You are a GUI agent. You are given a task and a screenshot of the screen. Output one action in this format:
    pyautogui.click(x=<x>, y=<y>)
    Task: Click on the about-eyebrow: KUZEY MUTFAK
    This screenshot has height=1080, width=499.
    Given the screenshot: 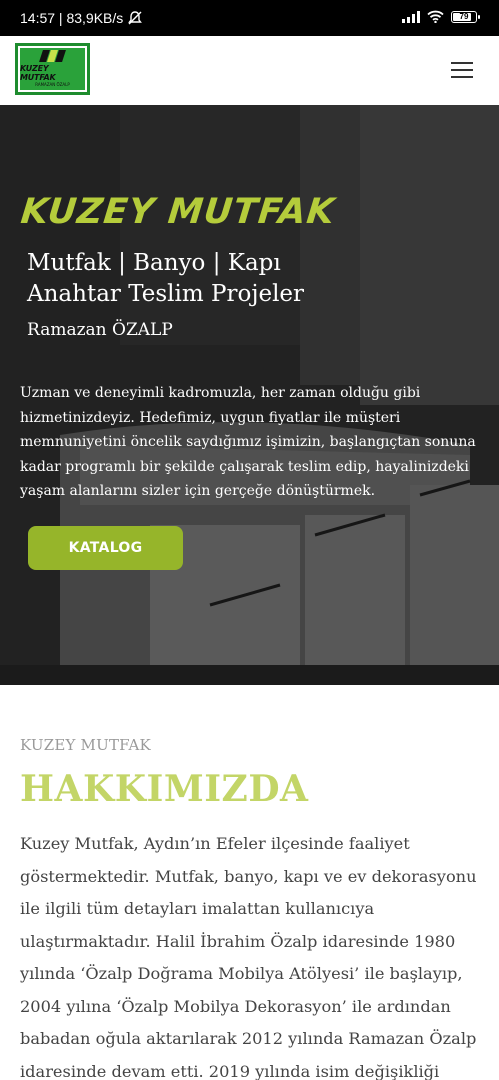 What is the action you would take?
    pyautogui.click(x=85, y=745)
    